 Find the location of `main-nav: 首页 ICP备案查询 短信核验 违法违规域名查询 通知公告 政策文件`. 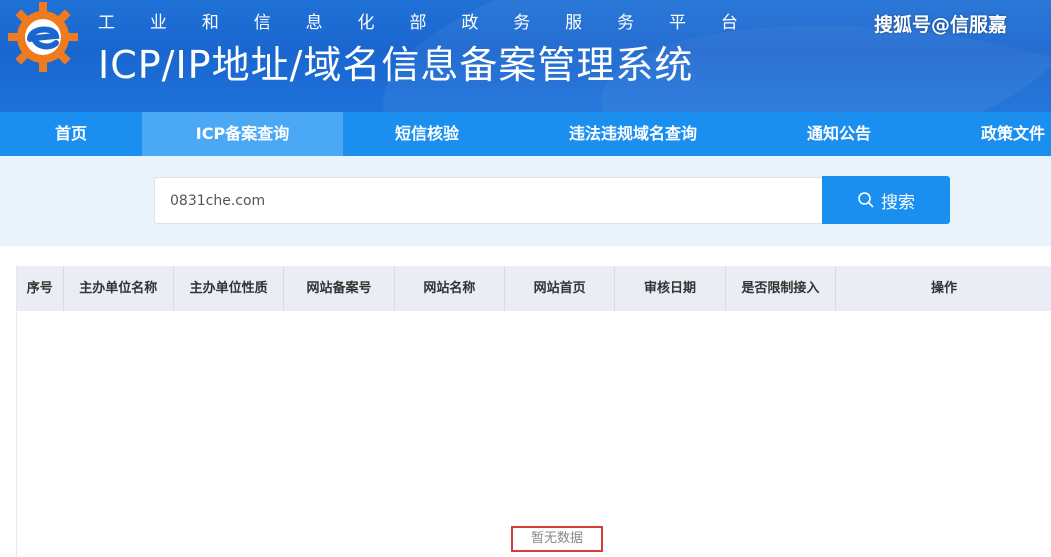

main-nav: 首页 ICP备案查询 短信核验 违法违规域名查询 通知公告 政策文件 is located at coordinates (525, 134).